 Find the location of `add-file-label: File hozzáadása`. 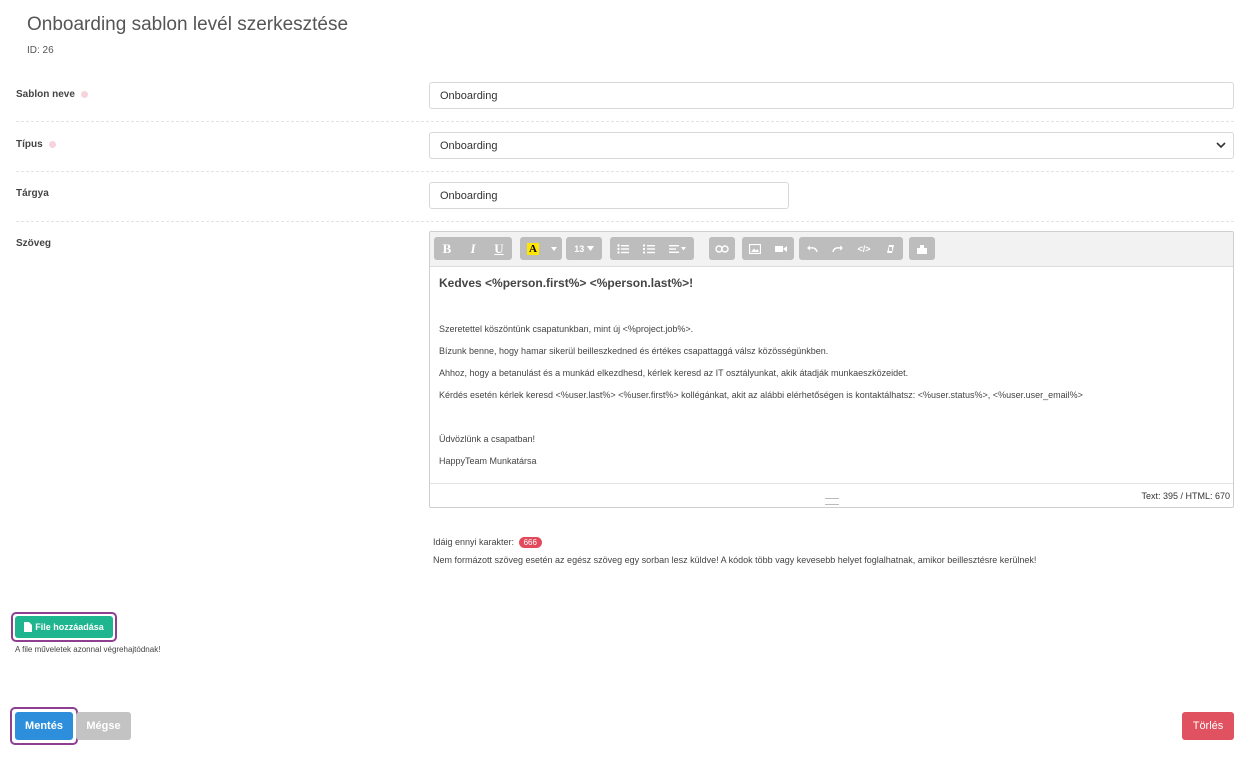

add-file-label: File hozzáadása is located at coordinates (69, 627).